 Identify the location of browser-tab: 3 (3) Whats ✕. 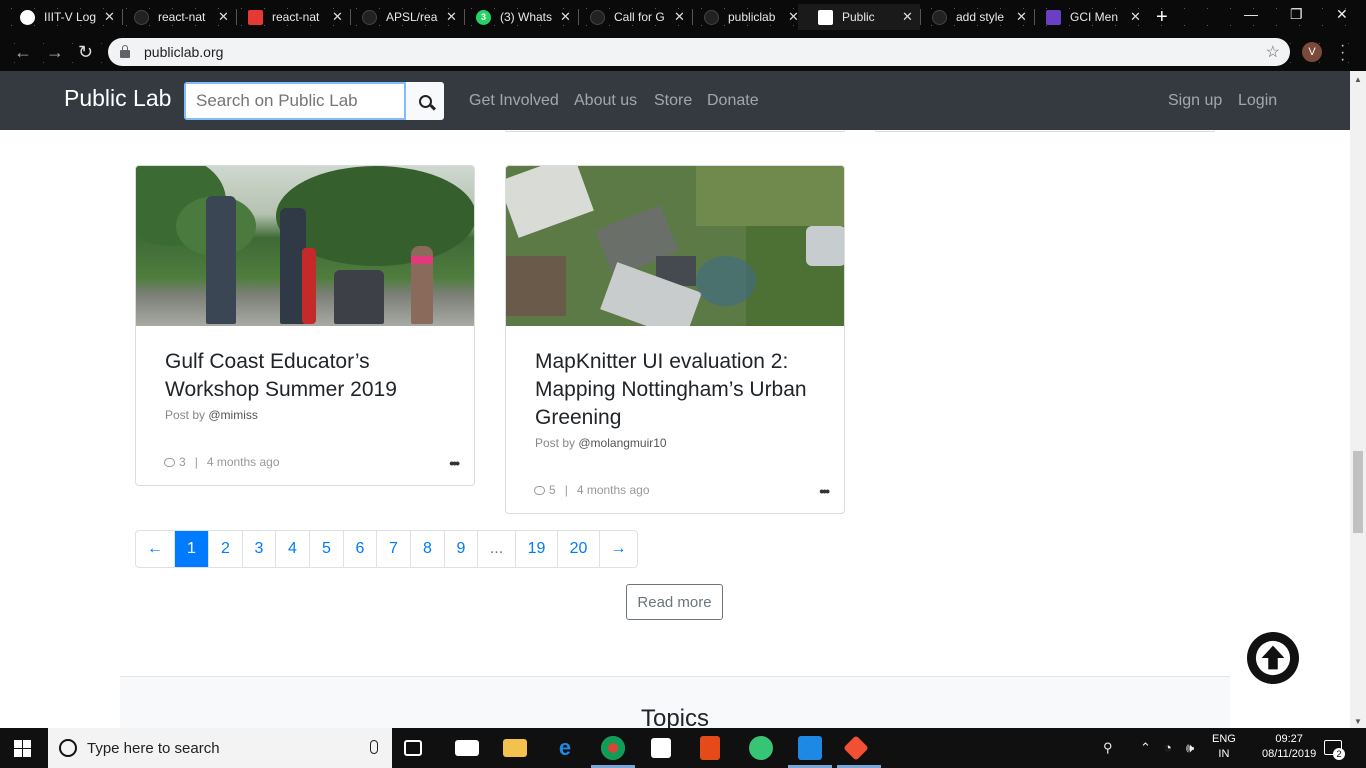
(517, 17).